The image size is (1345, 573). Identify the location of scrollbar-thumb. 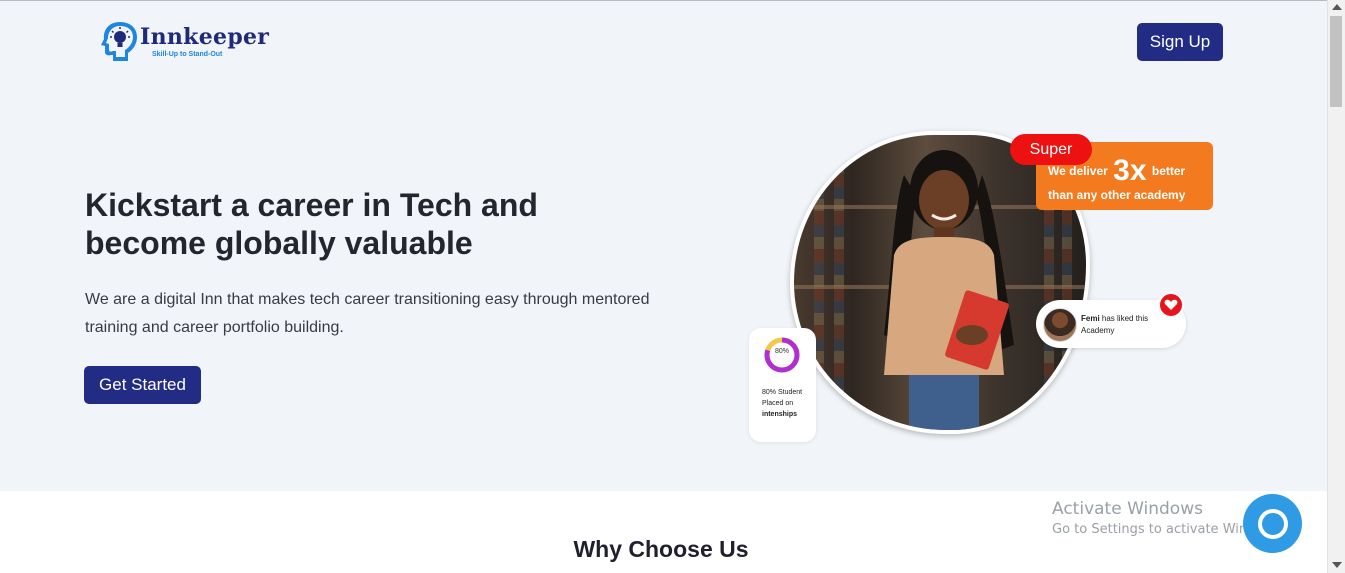
(1336, 61).